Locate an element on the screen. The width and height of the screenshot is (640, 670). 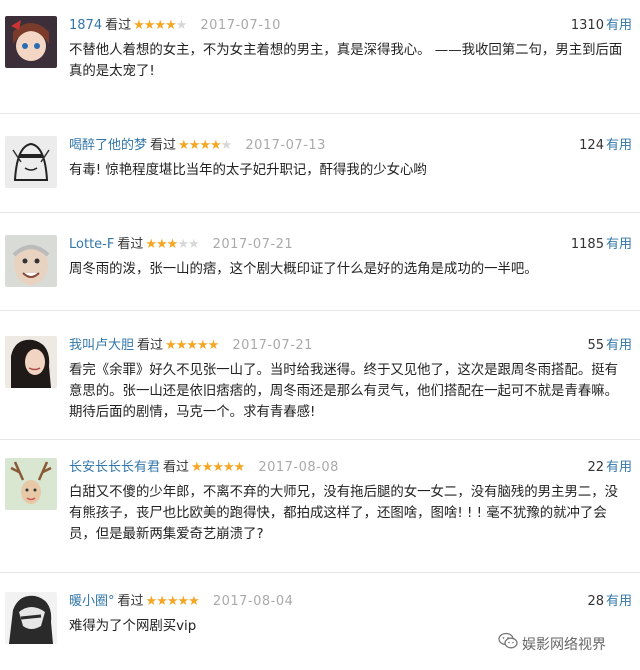
review-meta: 喝醉了他的梦 看过 ★★★★★ 2017-07-13 is located at coordinates (197, 146).